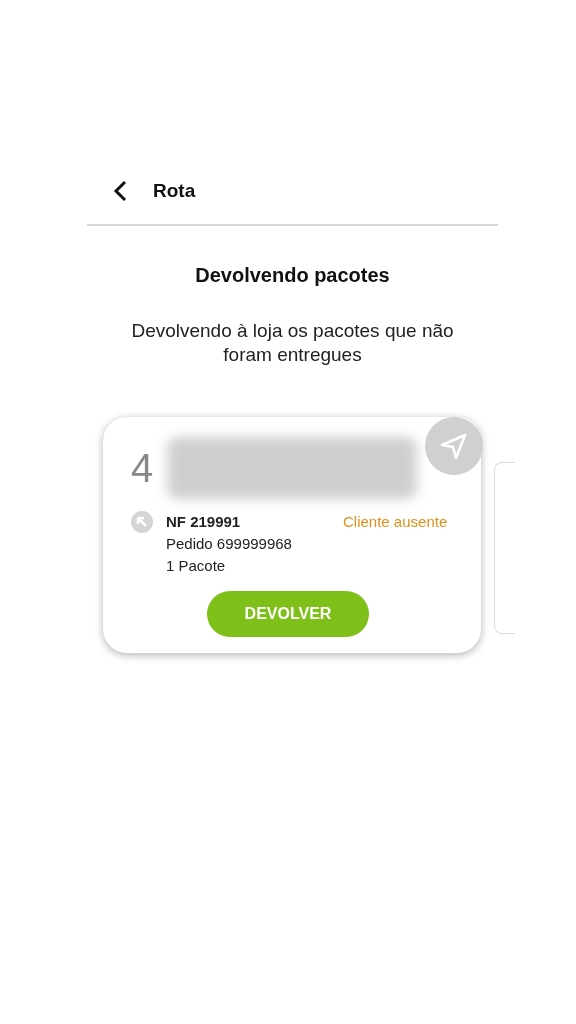  What do you see at coordinates (142, 468) in the screenshot?
I see `stop-number: 4` at bounding box center [142, 468].